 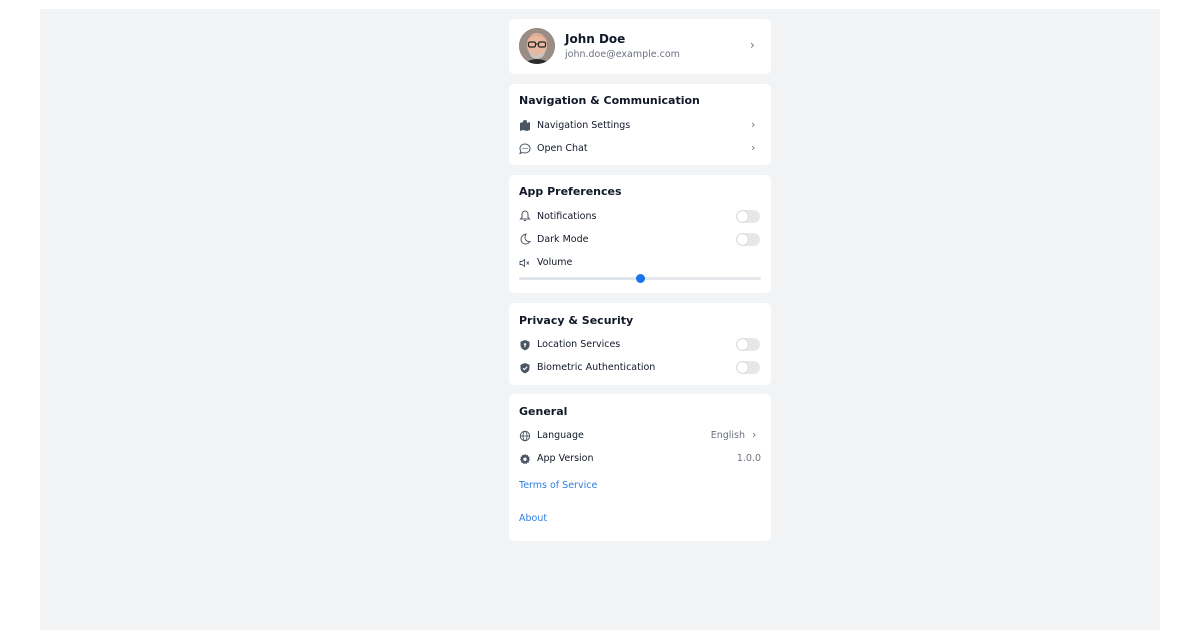 What do you see at coordinates (579, 344) in the screenshot?
I see `location-services-label: Location Services` at bounding box center [579, 344].